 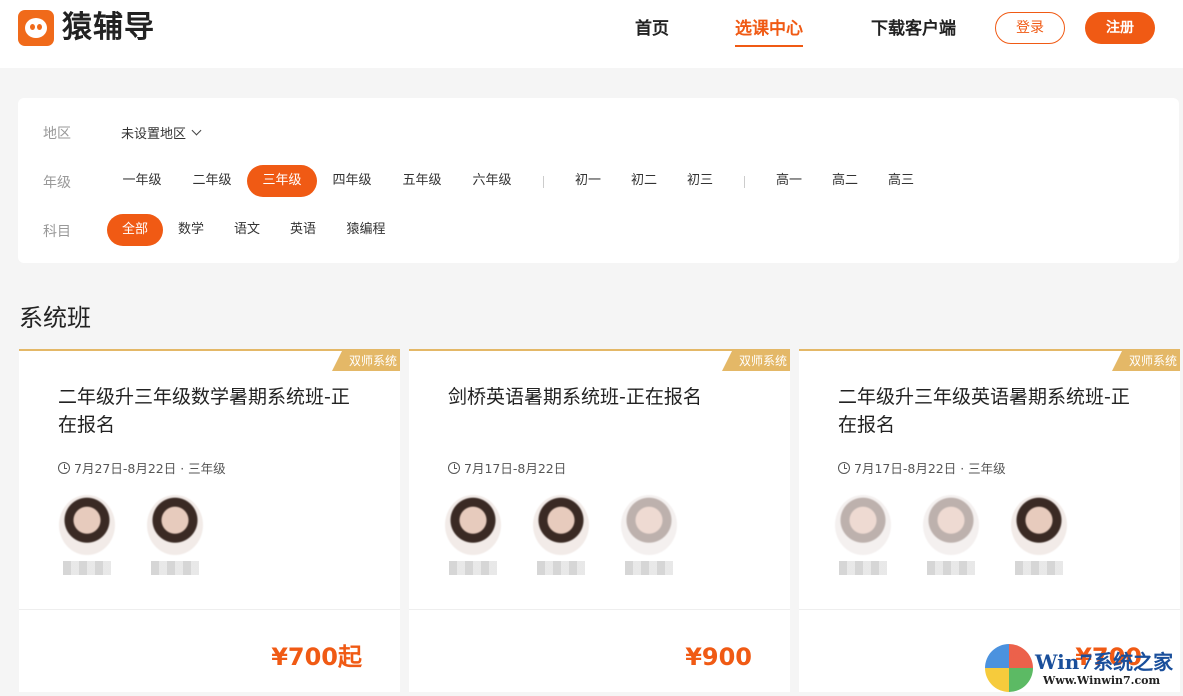 I want to click on grade-option-selected: 三年级, so click(x=282, y=181).